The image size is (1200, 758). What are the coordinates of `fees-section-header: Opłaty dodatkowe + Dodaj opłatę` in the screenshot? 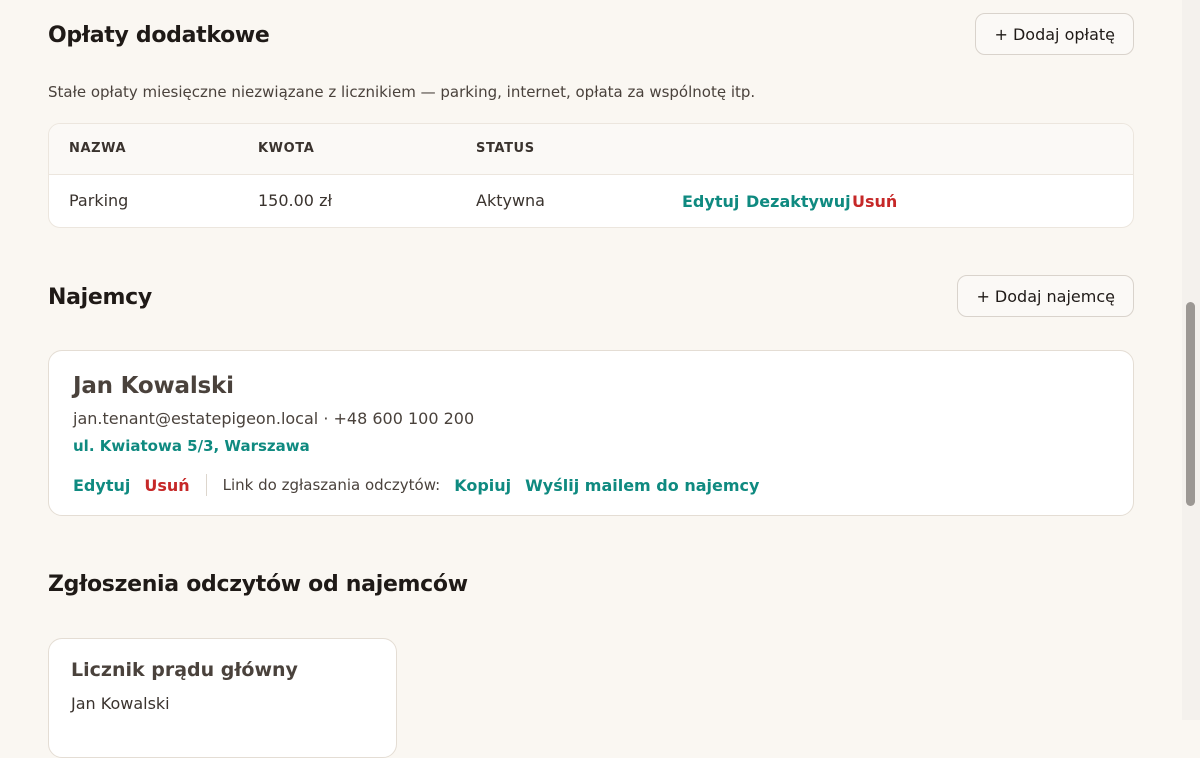 It's located at (591, 35).